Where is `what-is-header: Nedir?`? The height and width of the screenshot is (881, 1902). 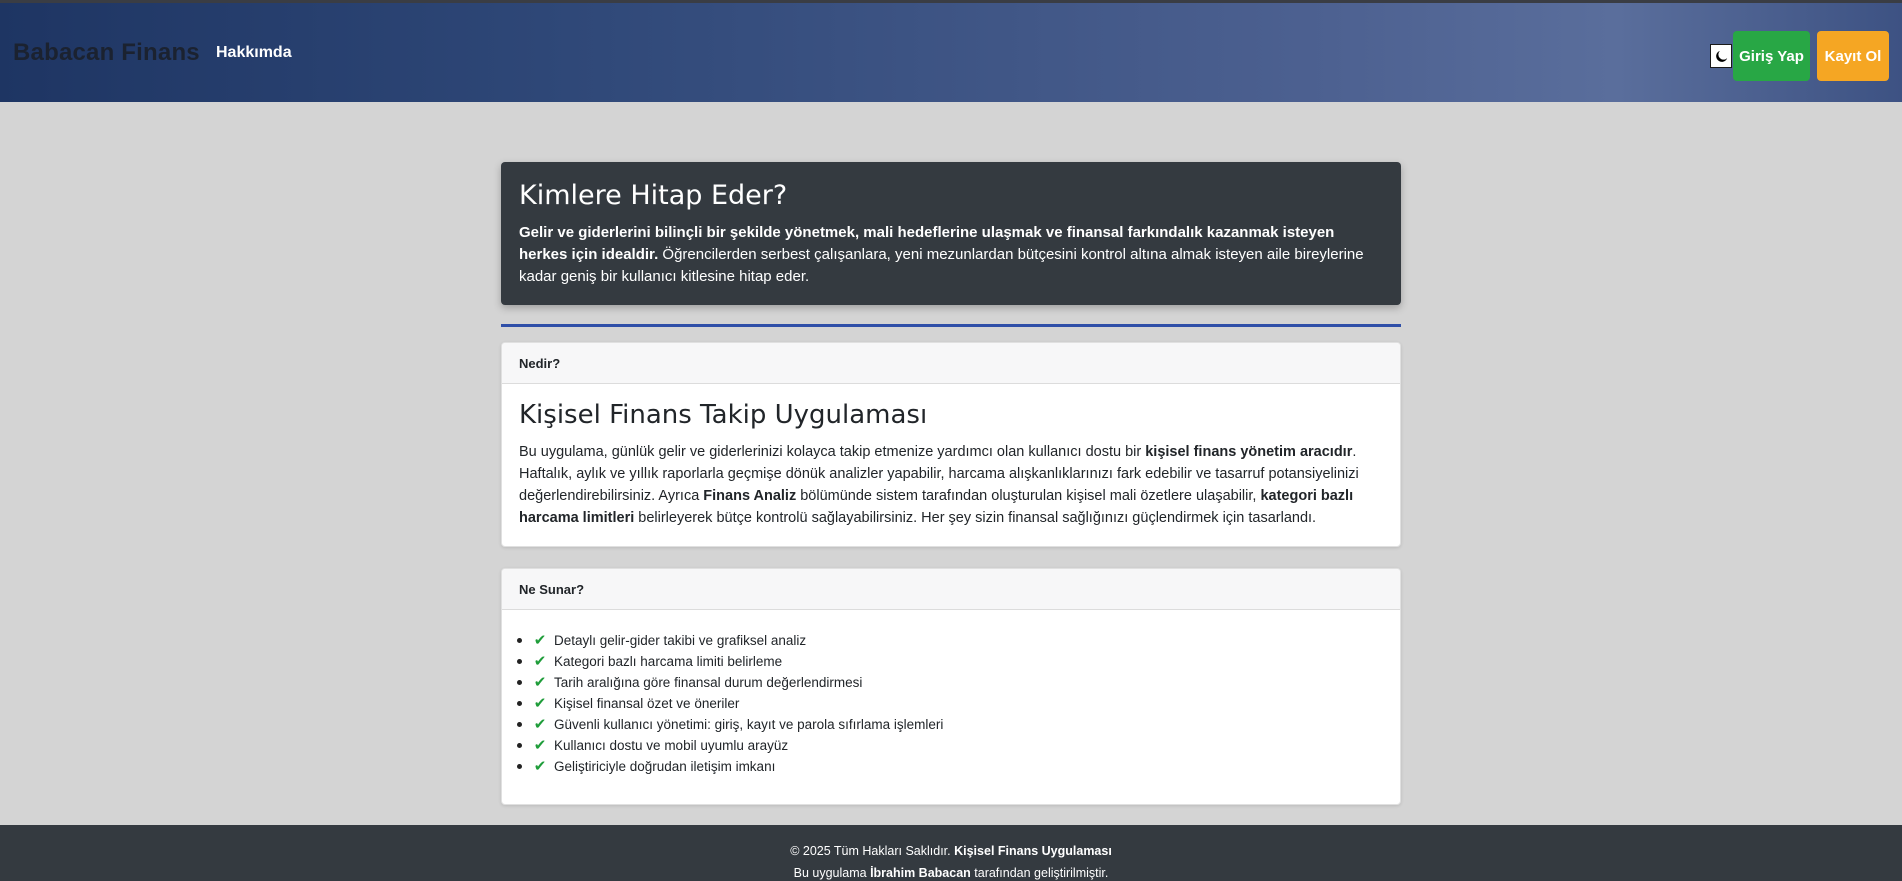
what-is-header: Nedir? is located at coordinates (951, 363).